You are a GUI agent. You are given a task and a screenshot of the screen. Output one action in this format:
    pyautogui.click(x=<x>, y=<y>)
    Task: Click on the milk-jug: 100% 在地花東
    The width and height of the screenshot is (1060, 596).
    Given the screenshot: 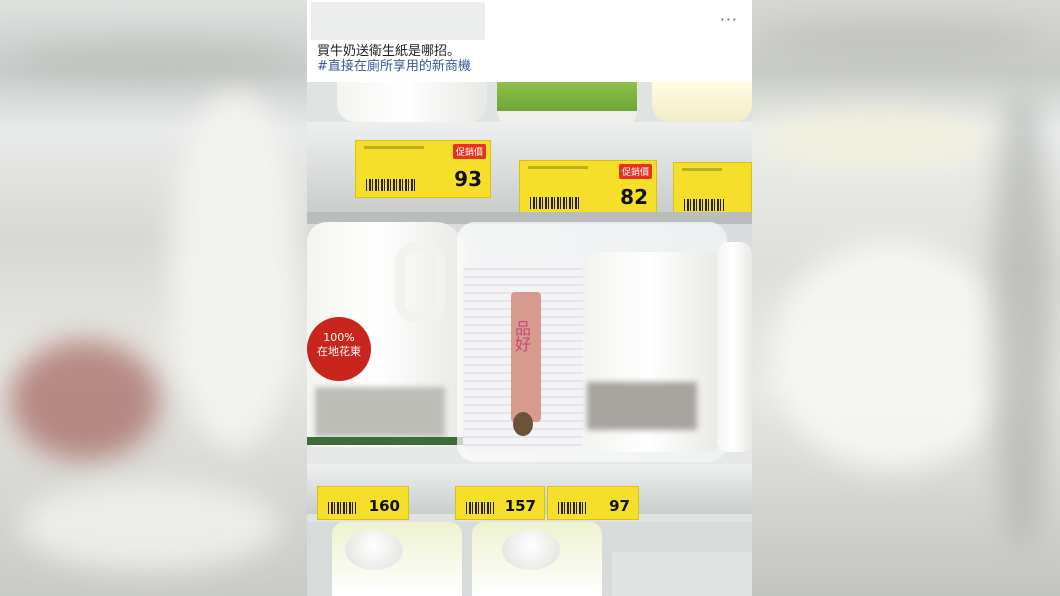 What is the action you would take?
    pyautogui.click(x=386, y=334)
    